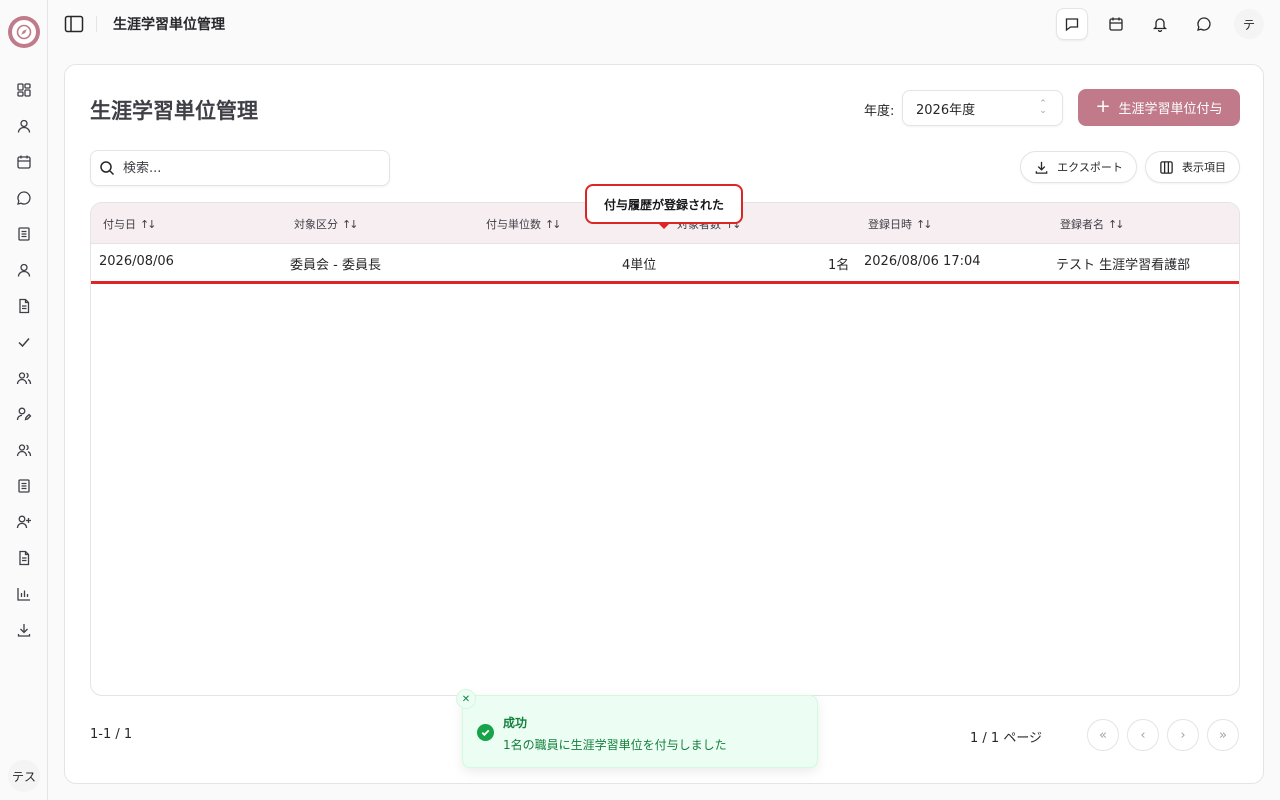 The width and height of the screenshot is (1280, 800). I want to click on users-icon, so click(24, 450).